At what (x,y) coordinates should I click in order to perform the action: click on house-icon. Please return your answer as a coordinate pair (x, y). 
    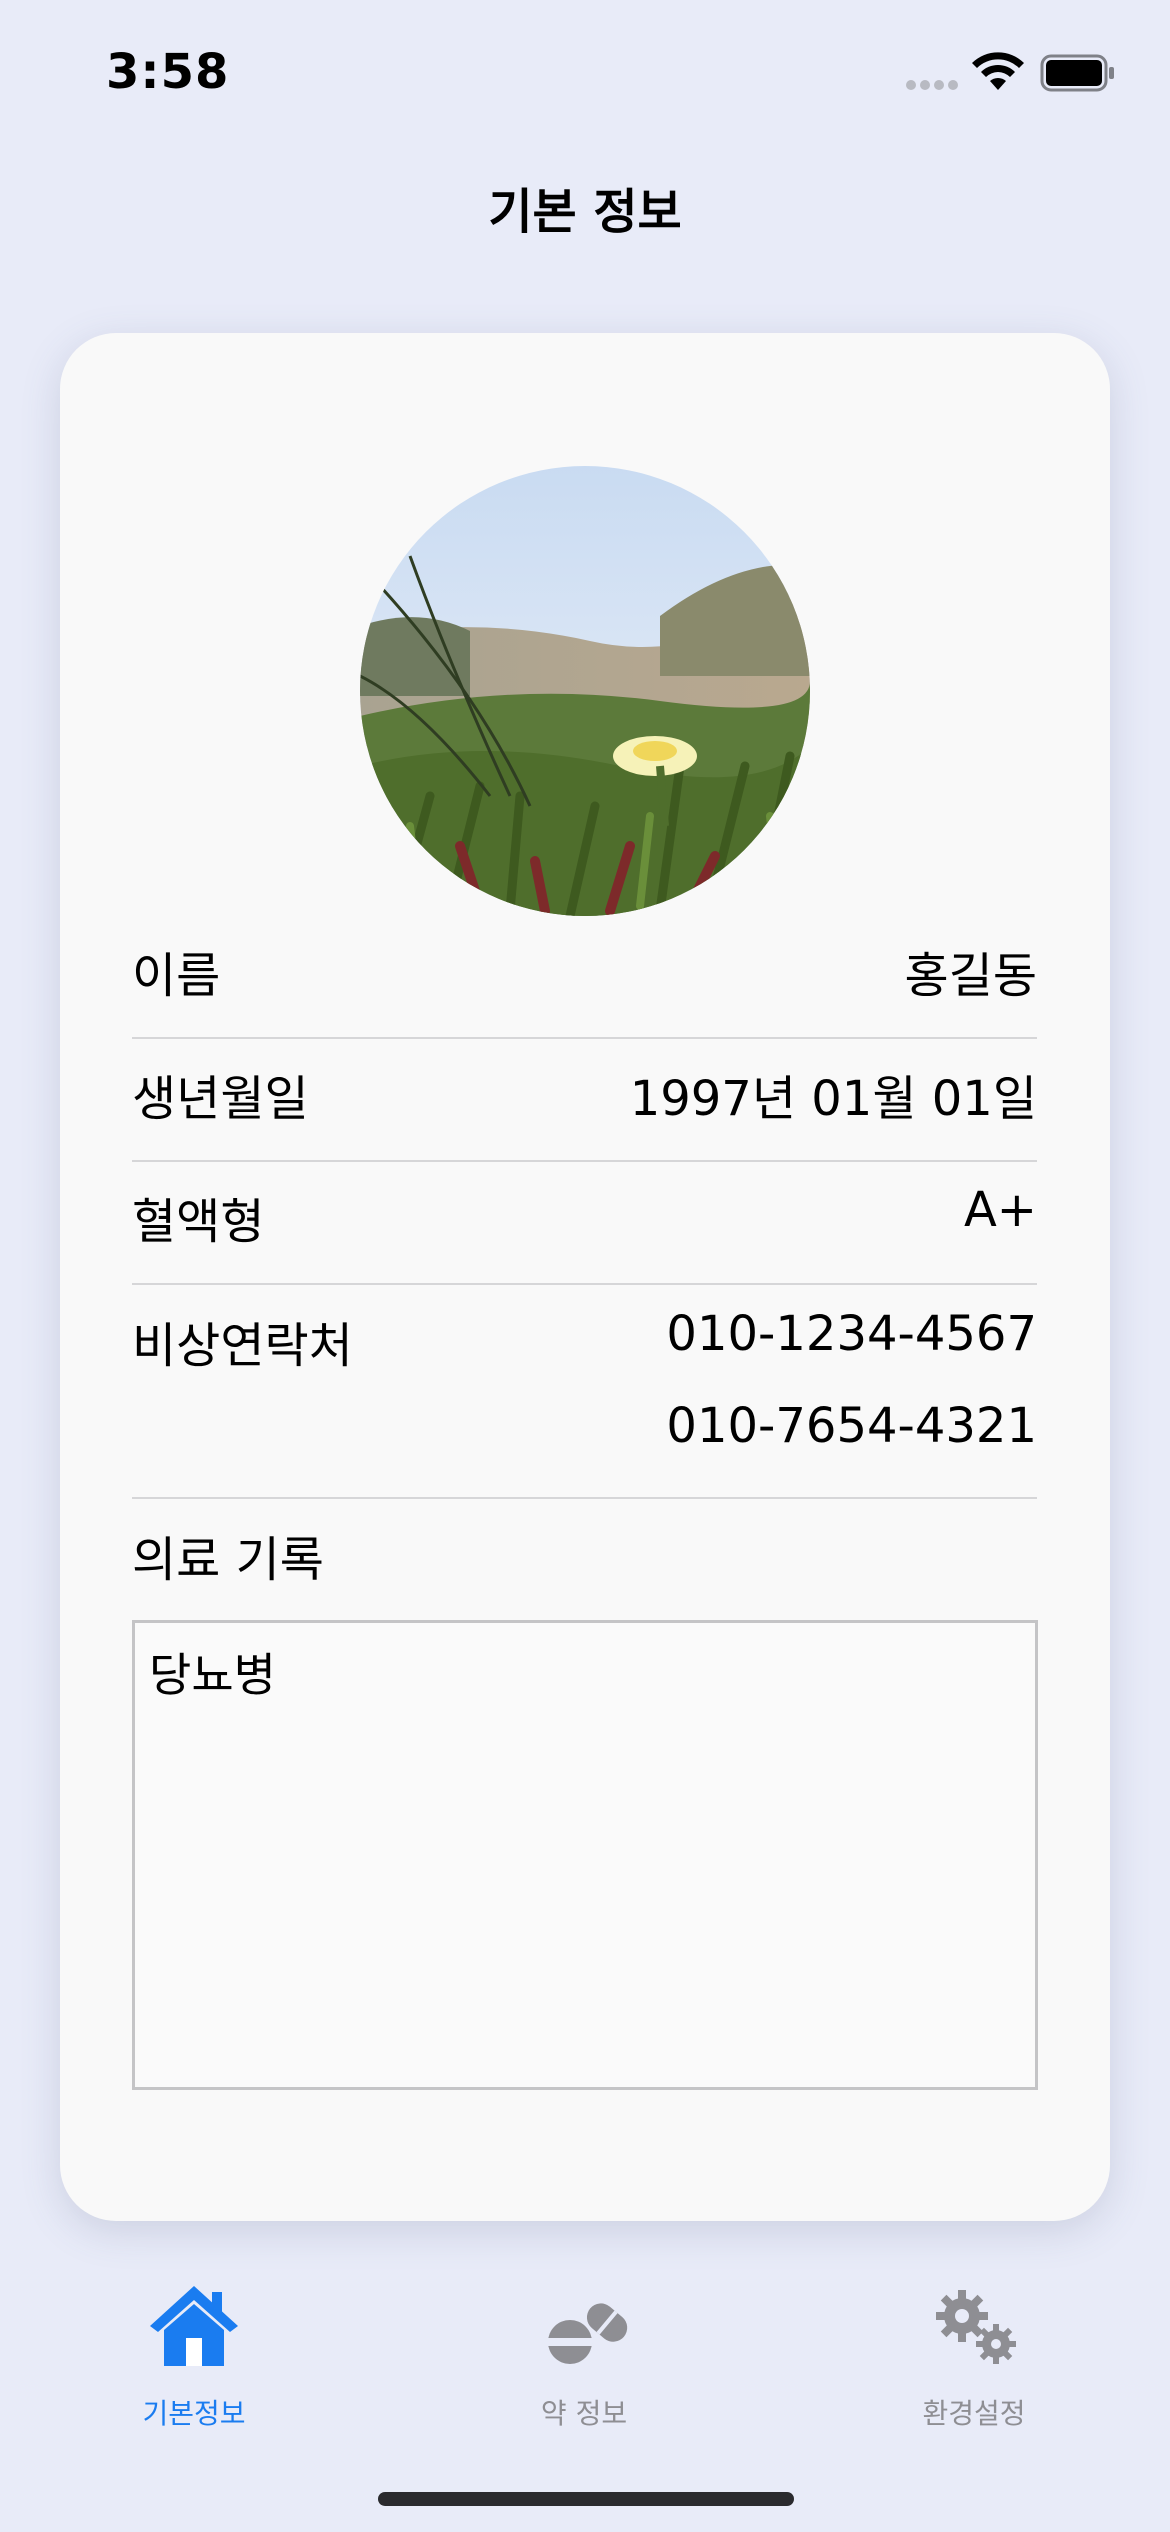
    Looking at the image, I should click on (194, 2326).